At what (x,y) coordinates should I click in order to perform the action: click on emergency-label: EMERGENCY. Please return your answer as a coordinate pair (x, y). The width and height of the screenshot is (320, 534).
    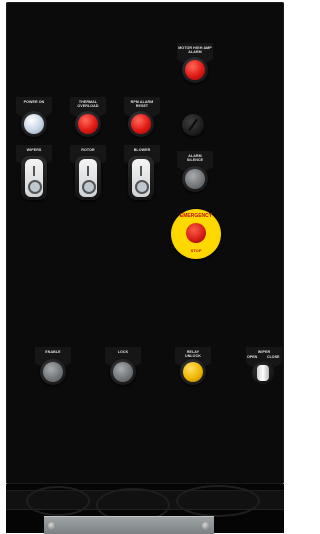
    Looking at the image, I should click on (196, 216).